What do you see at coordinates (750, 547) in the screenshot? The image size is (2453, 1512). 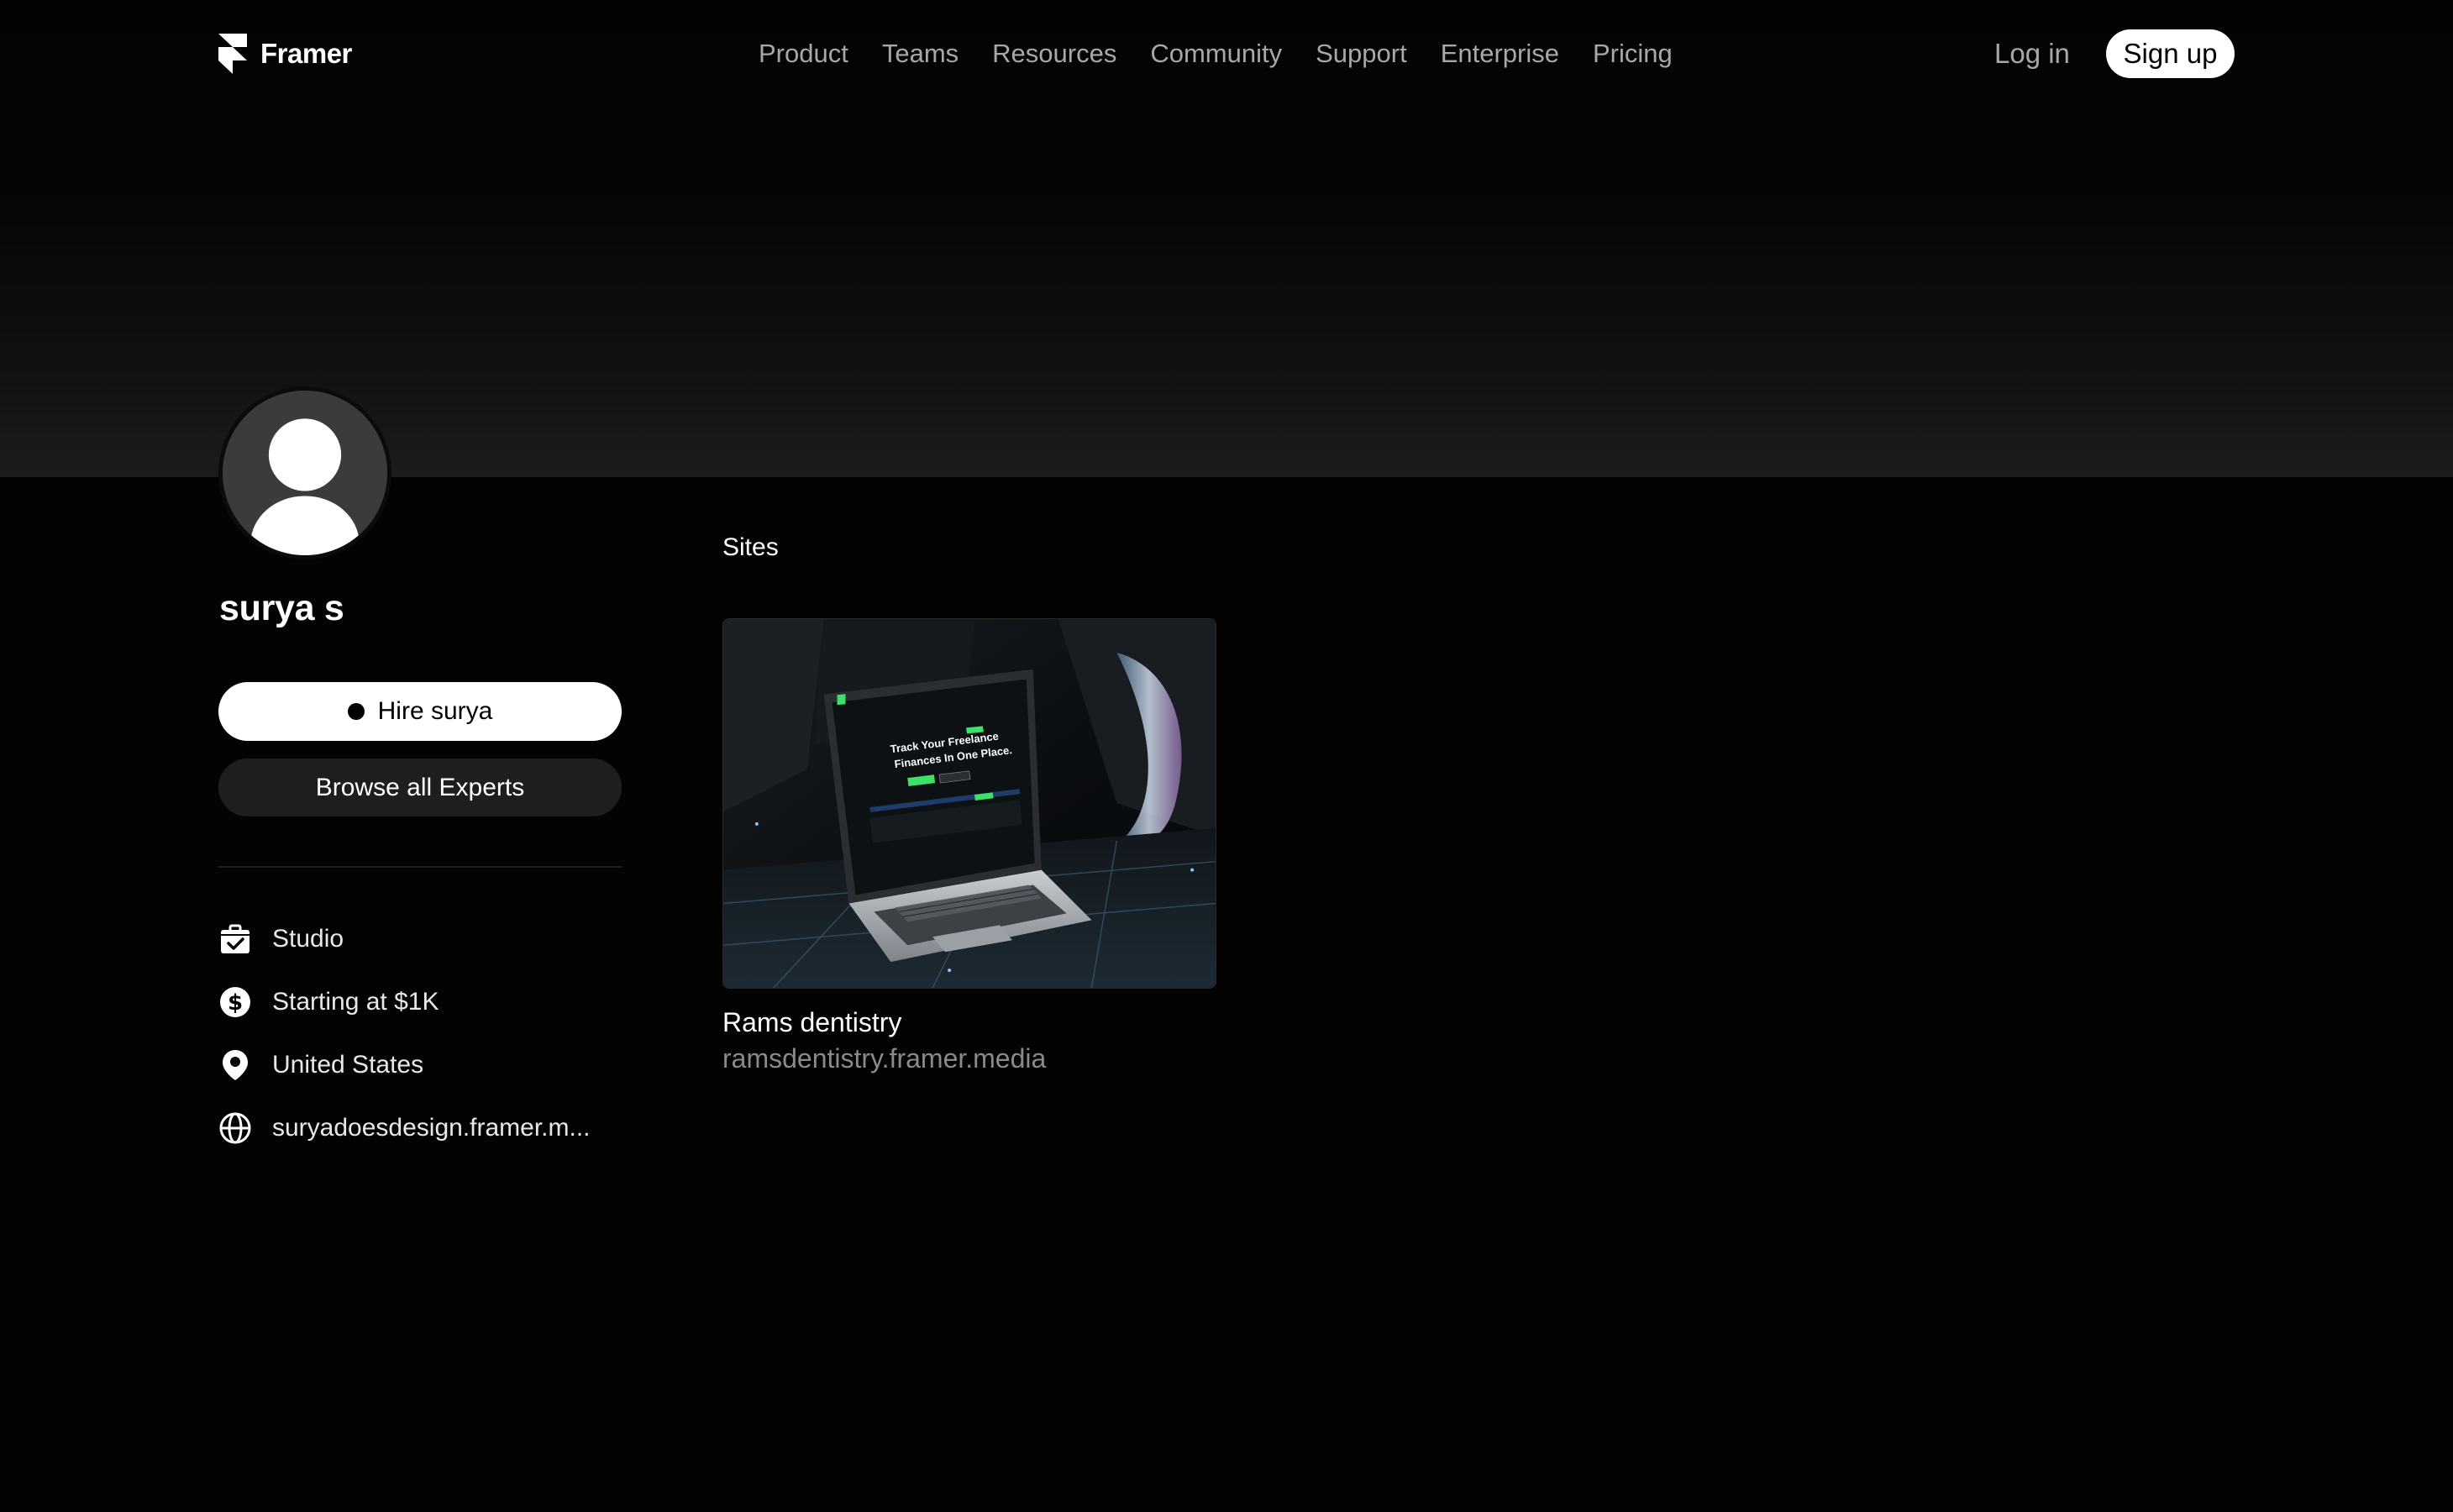 I see `sites-heading: Sites` at bounding box center [750, 547].